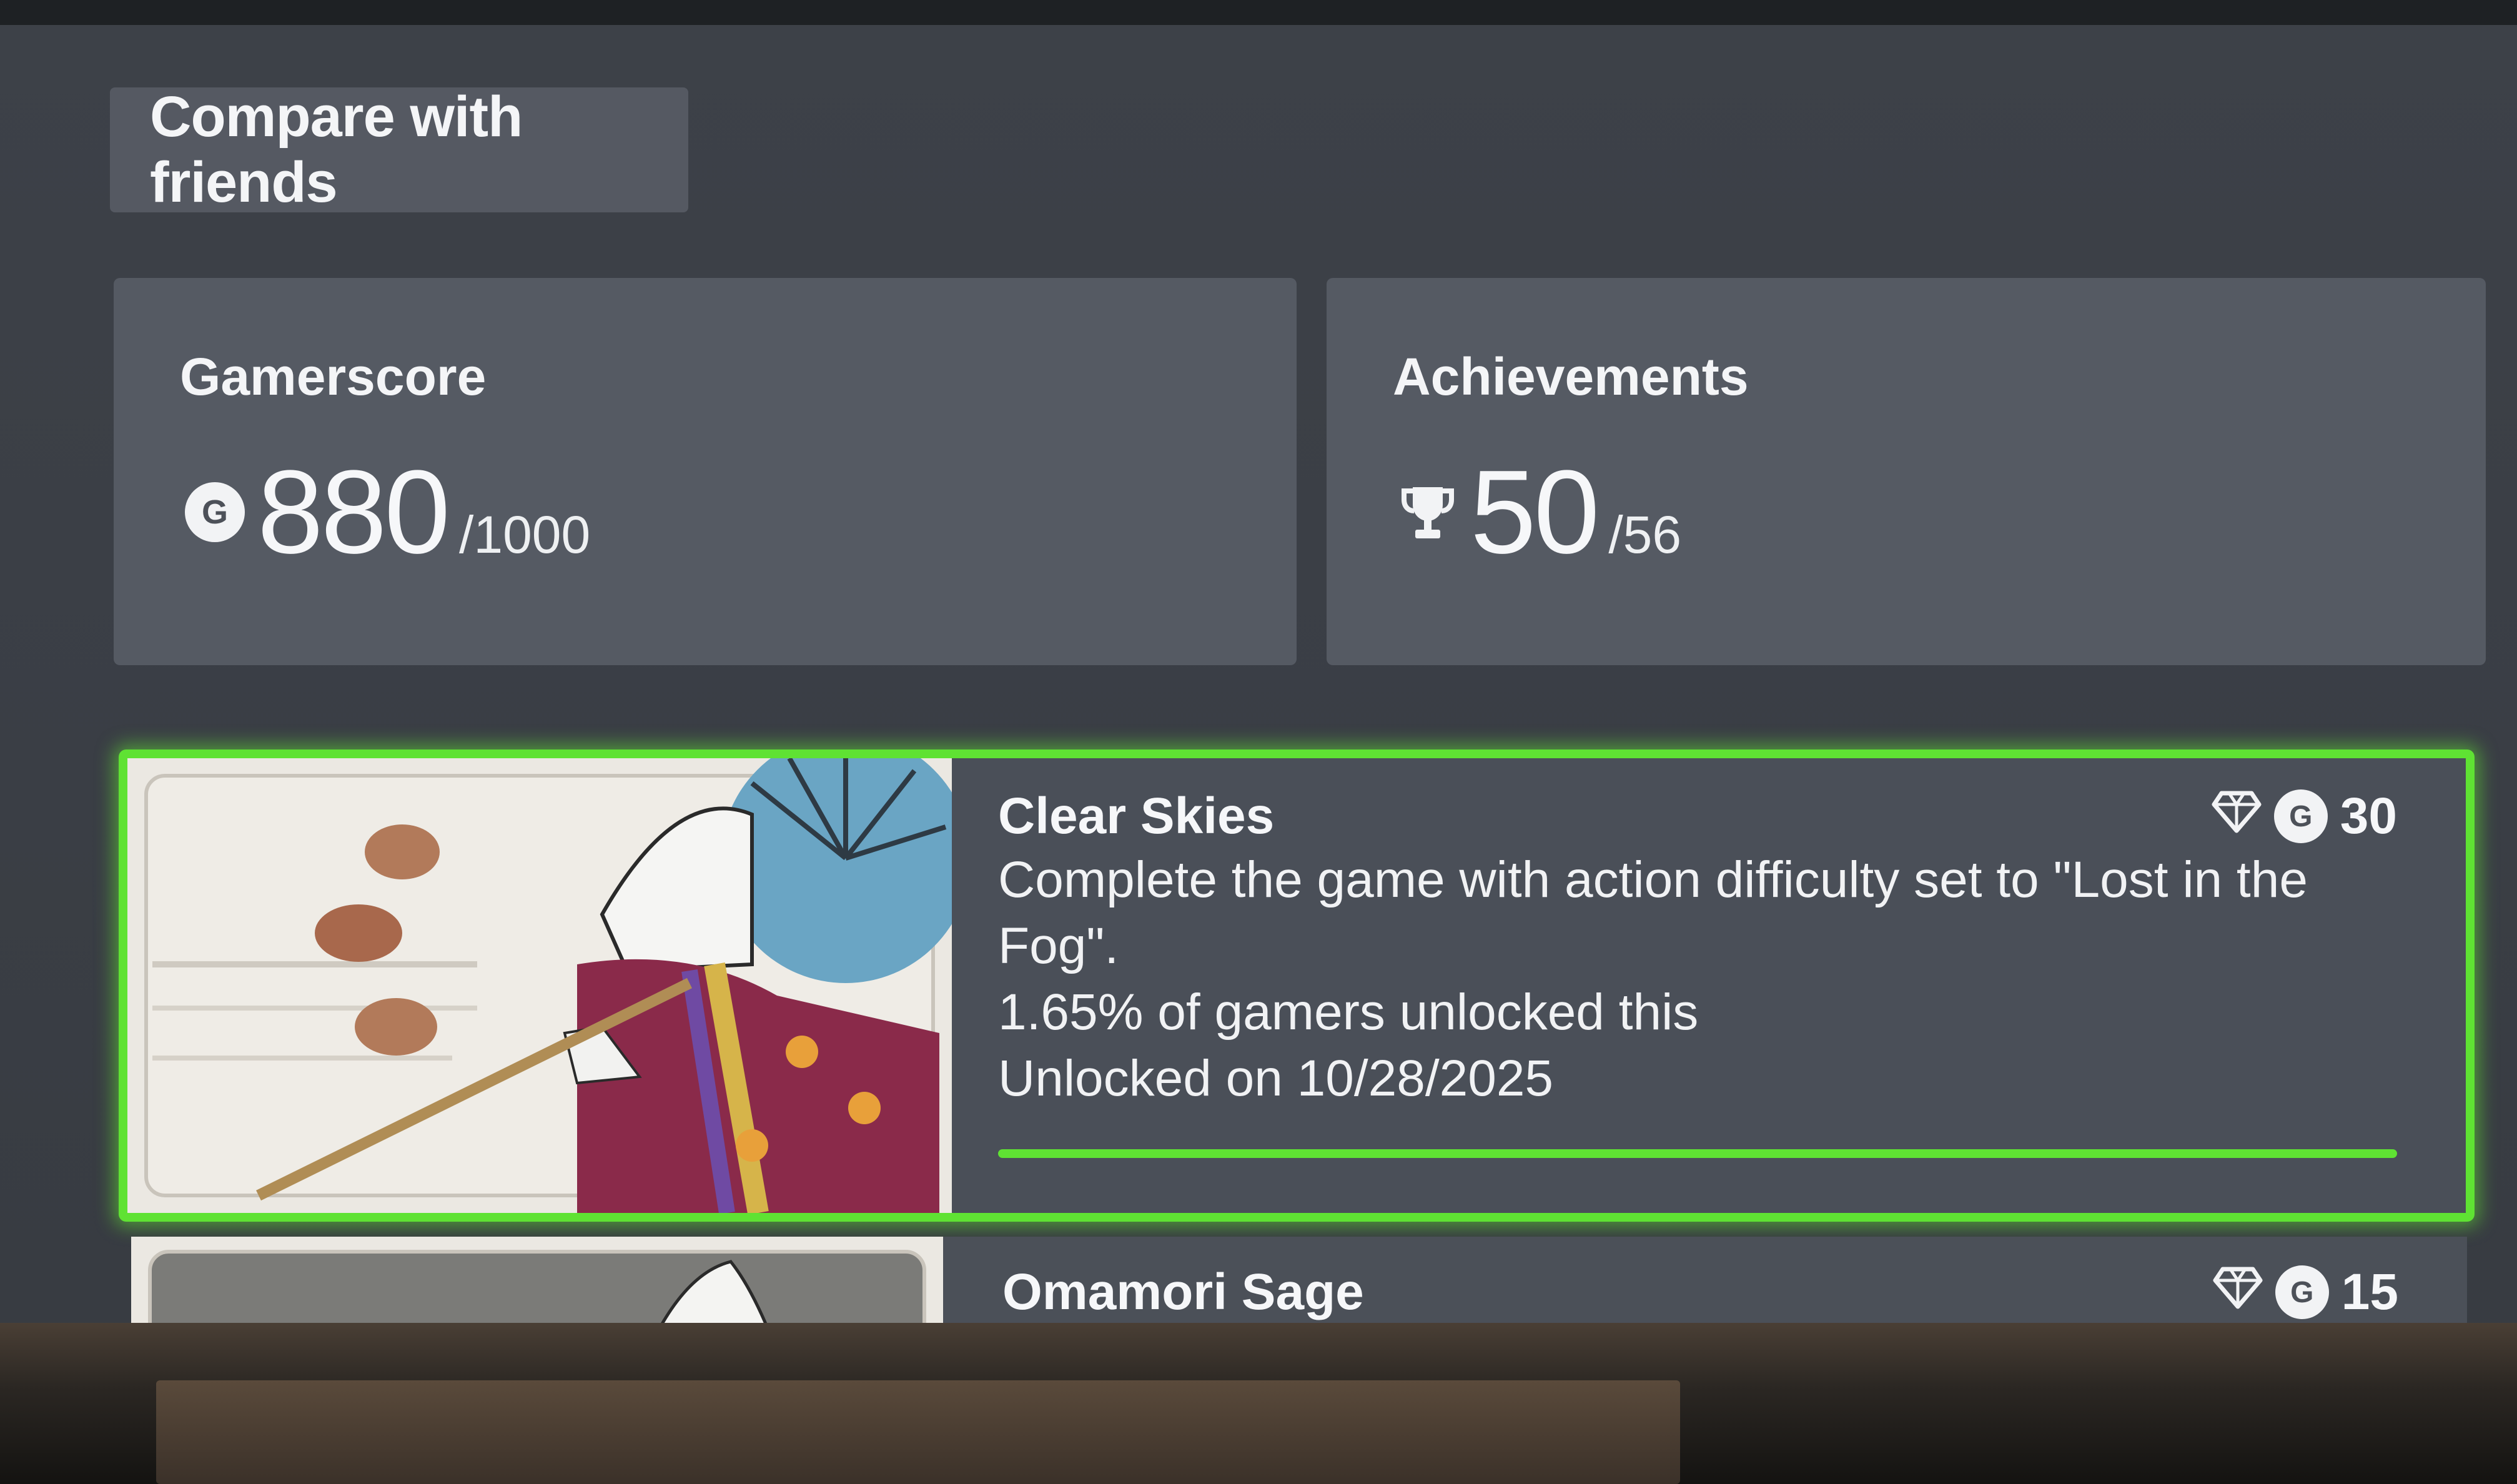 The image size is (2517, 1484). I want to click on achievement-rarity: 1.65% of gamers unlocked this, so click(1348, 1012).